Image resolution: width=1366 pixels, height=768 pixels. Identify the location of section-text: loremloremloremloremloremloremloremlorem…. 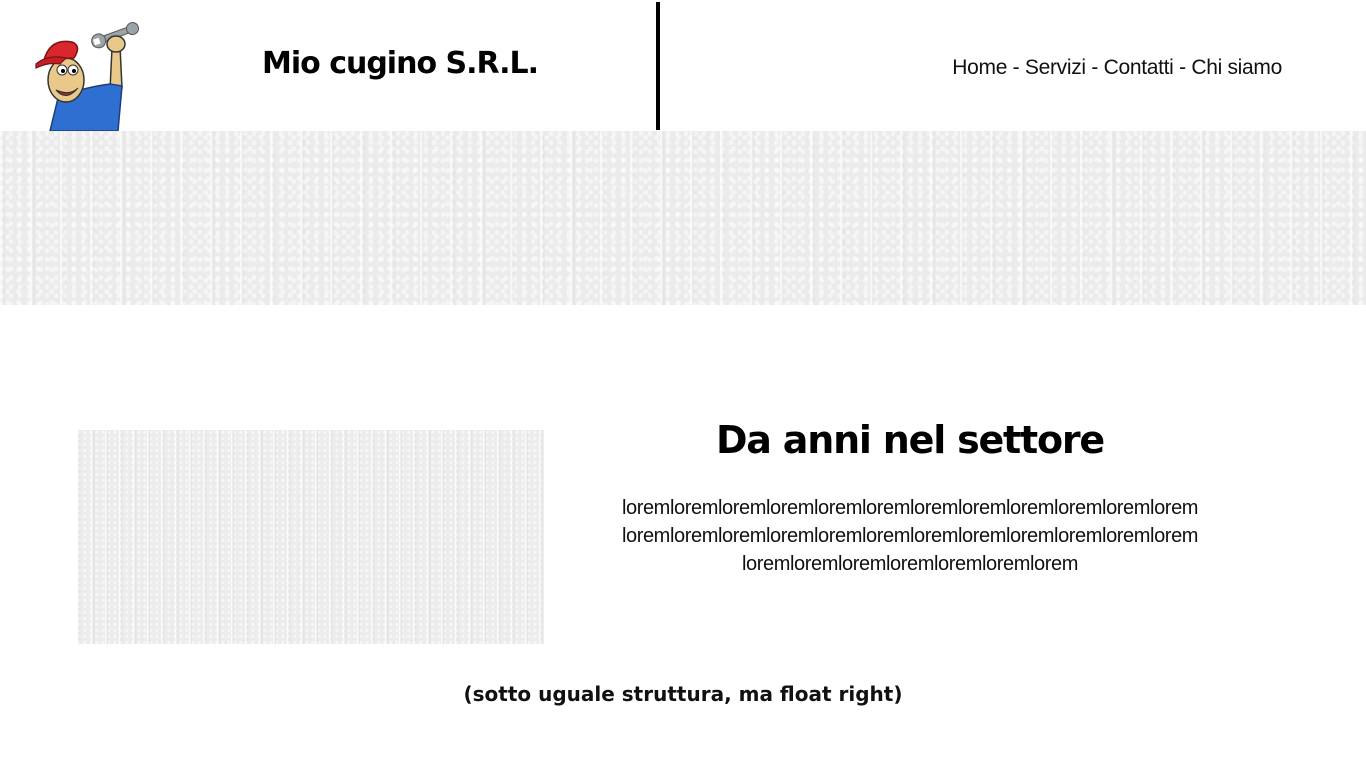
(910, 536).